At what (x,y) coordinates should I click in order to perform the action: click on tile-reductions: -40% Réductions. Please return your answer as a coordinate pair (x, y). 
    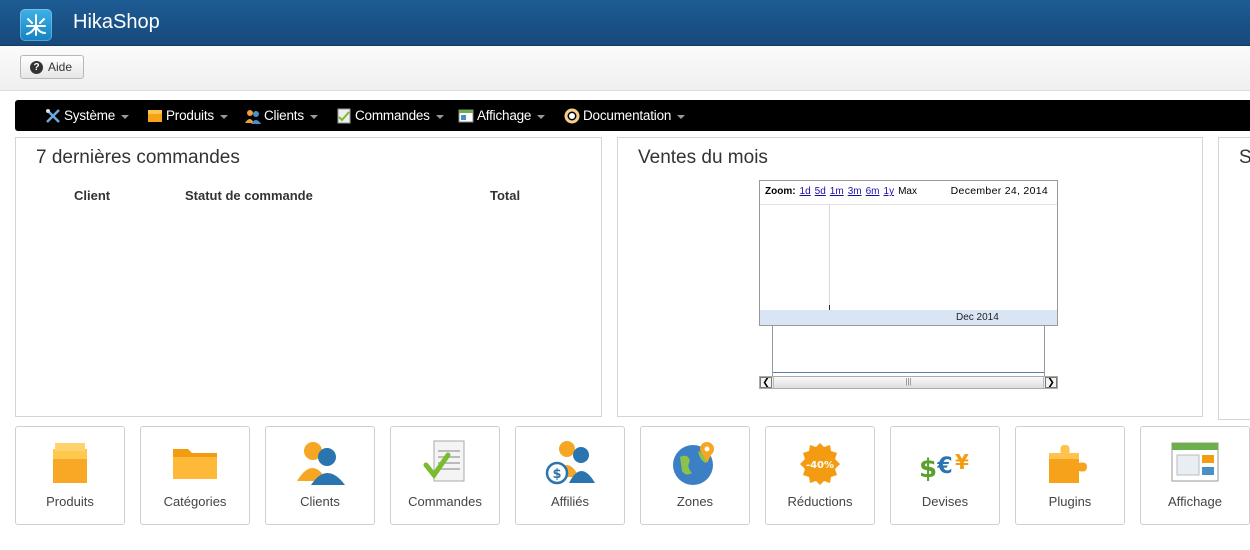
    Looking at the image, I should click on (820, 475).